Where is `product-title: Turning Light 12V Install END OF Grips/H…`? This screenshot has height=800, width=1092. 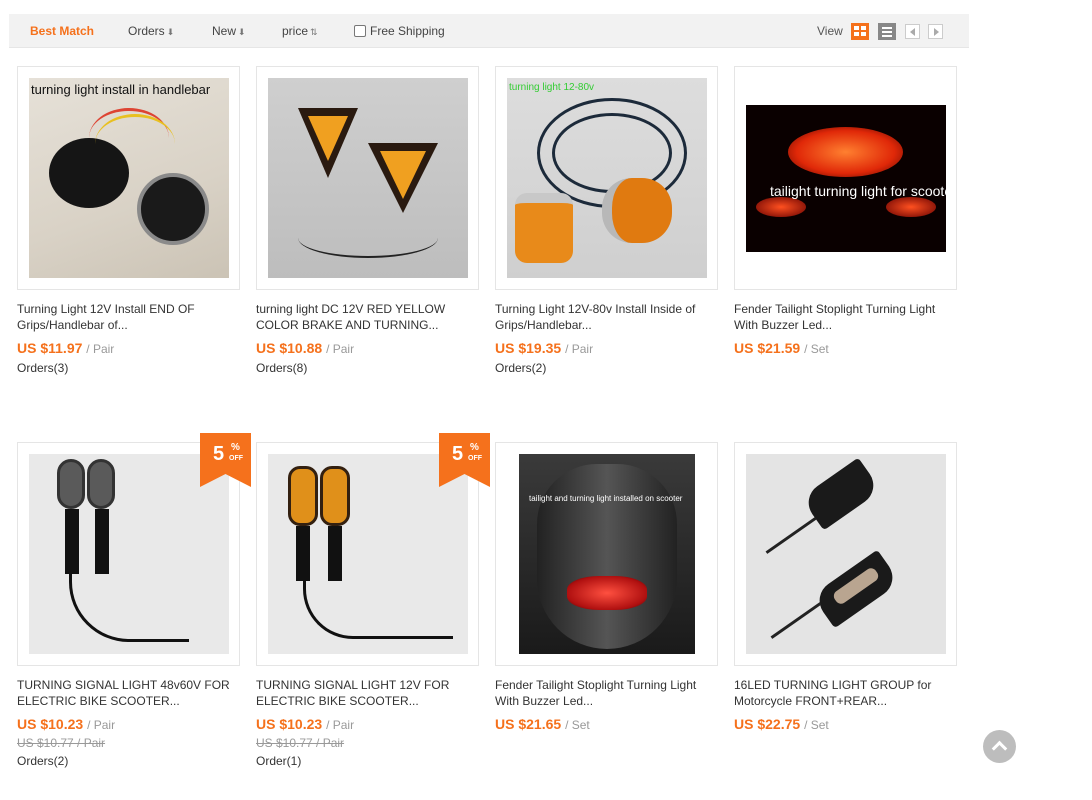 product-title: Turning Light 12V Install END OF Grips/H… is located at coordinates (129, 317).